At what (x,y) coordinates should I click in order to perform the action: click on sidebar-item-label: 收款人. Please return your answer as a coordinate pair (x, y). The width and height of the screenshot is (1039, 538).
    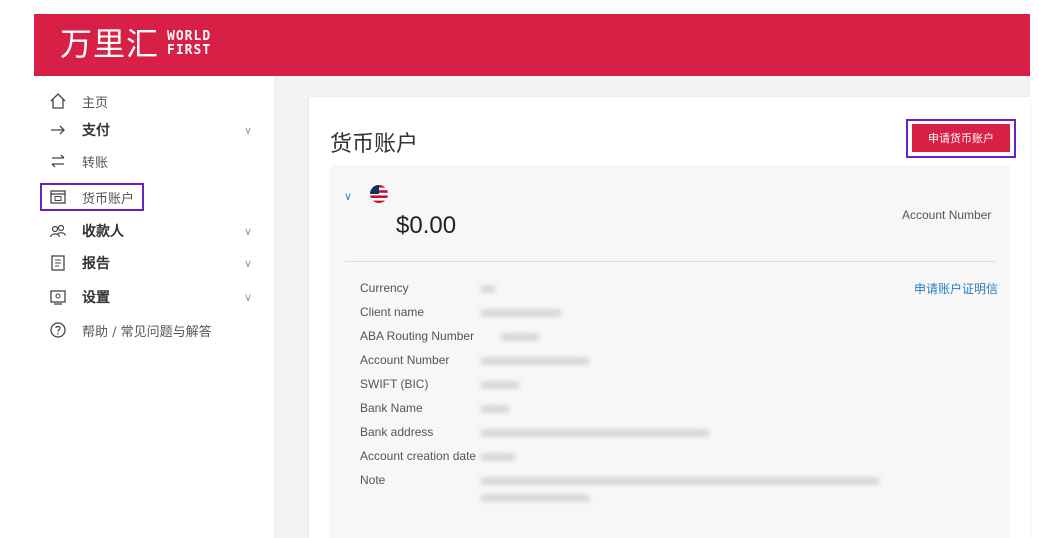
    Looking at the image, I should click on (103, 232).